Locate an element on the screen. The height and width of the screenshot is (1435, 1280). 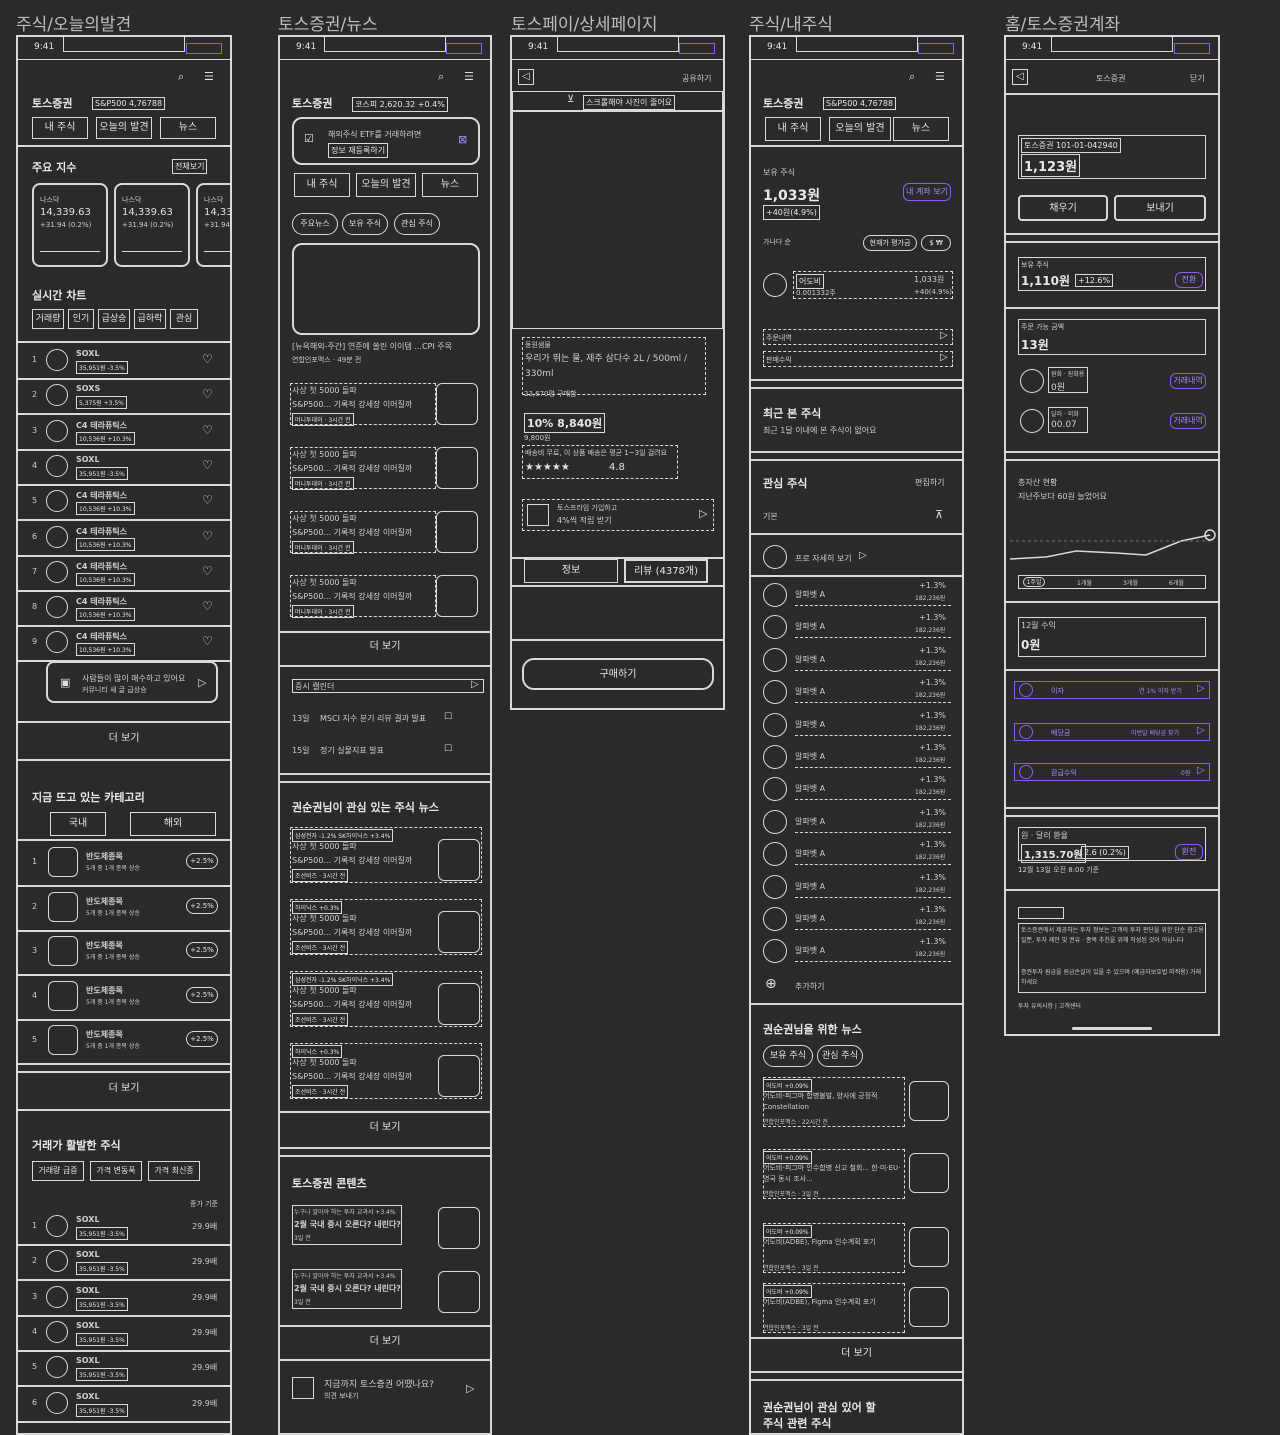
seller-name: 동원샘물 is located at coordinates (538, 345).